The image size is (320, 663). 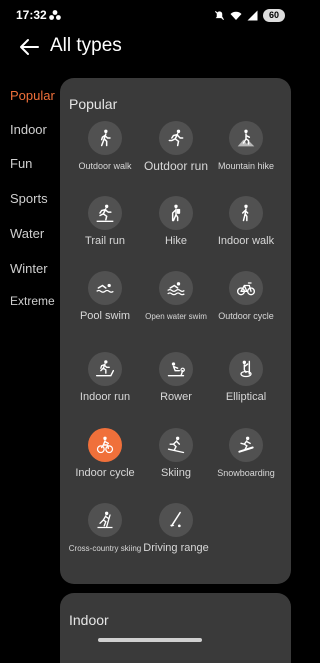 I want to click on hike-icon, so click(x=176, y=213).